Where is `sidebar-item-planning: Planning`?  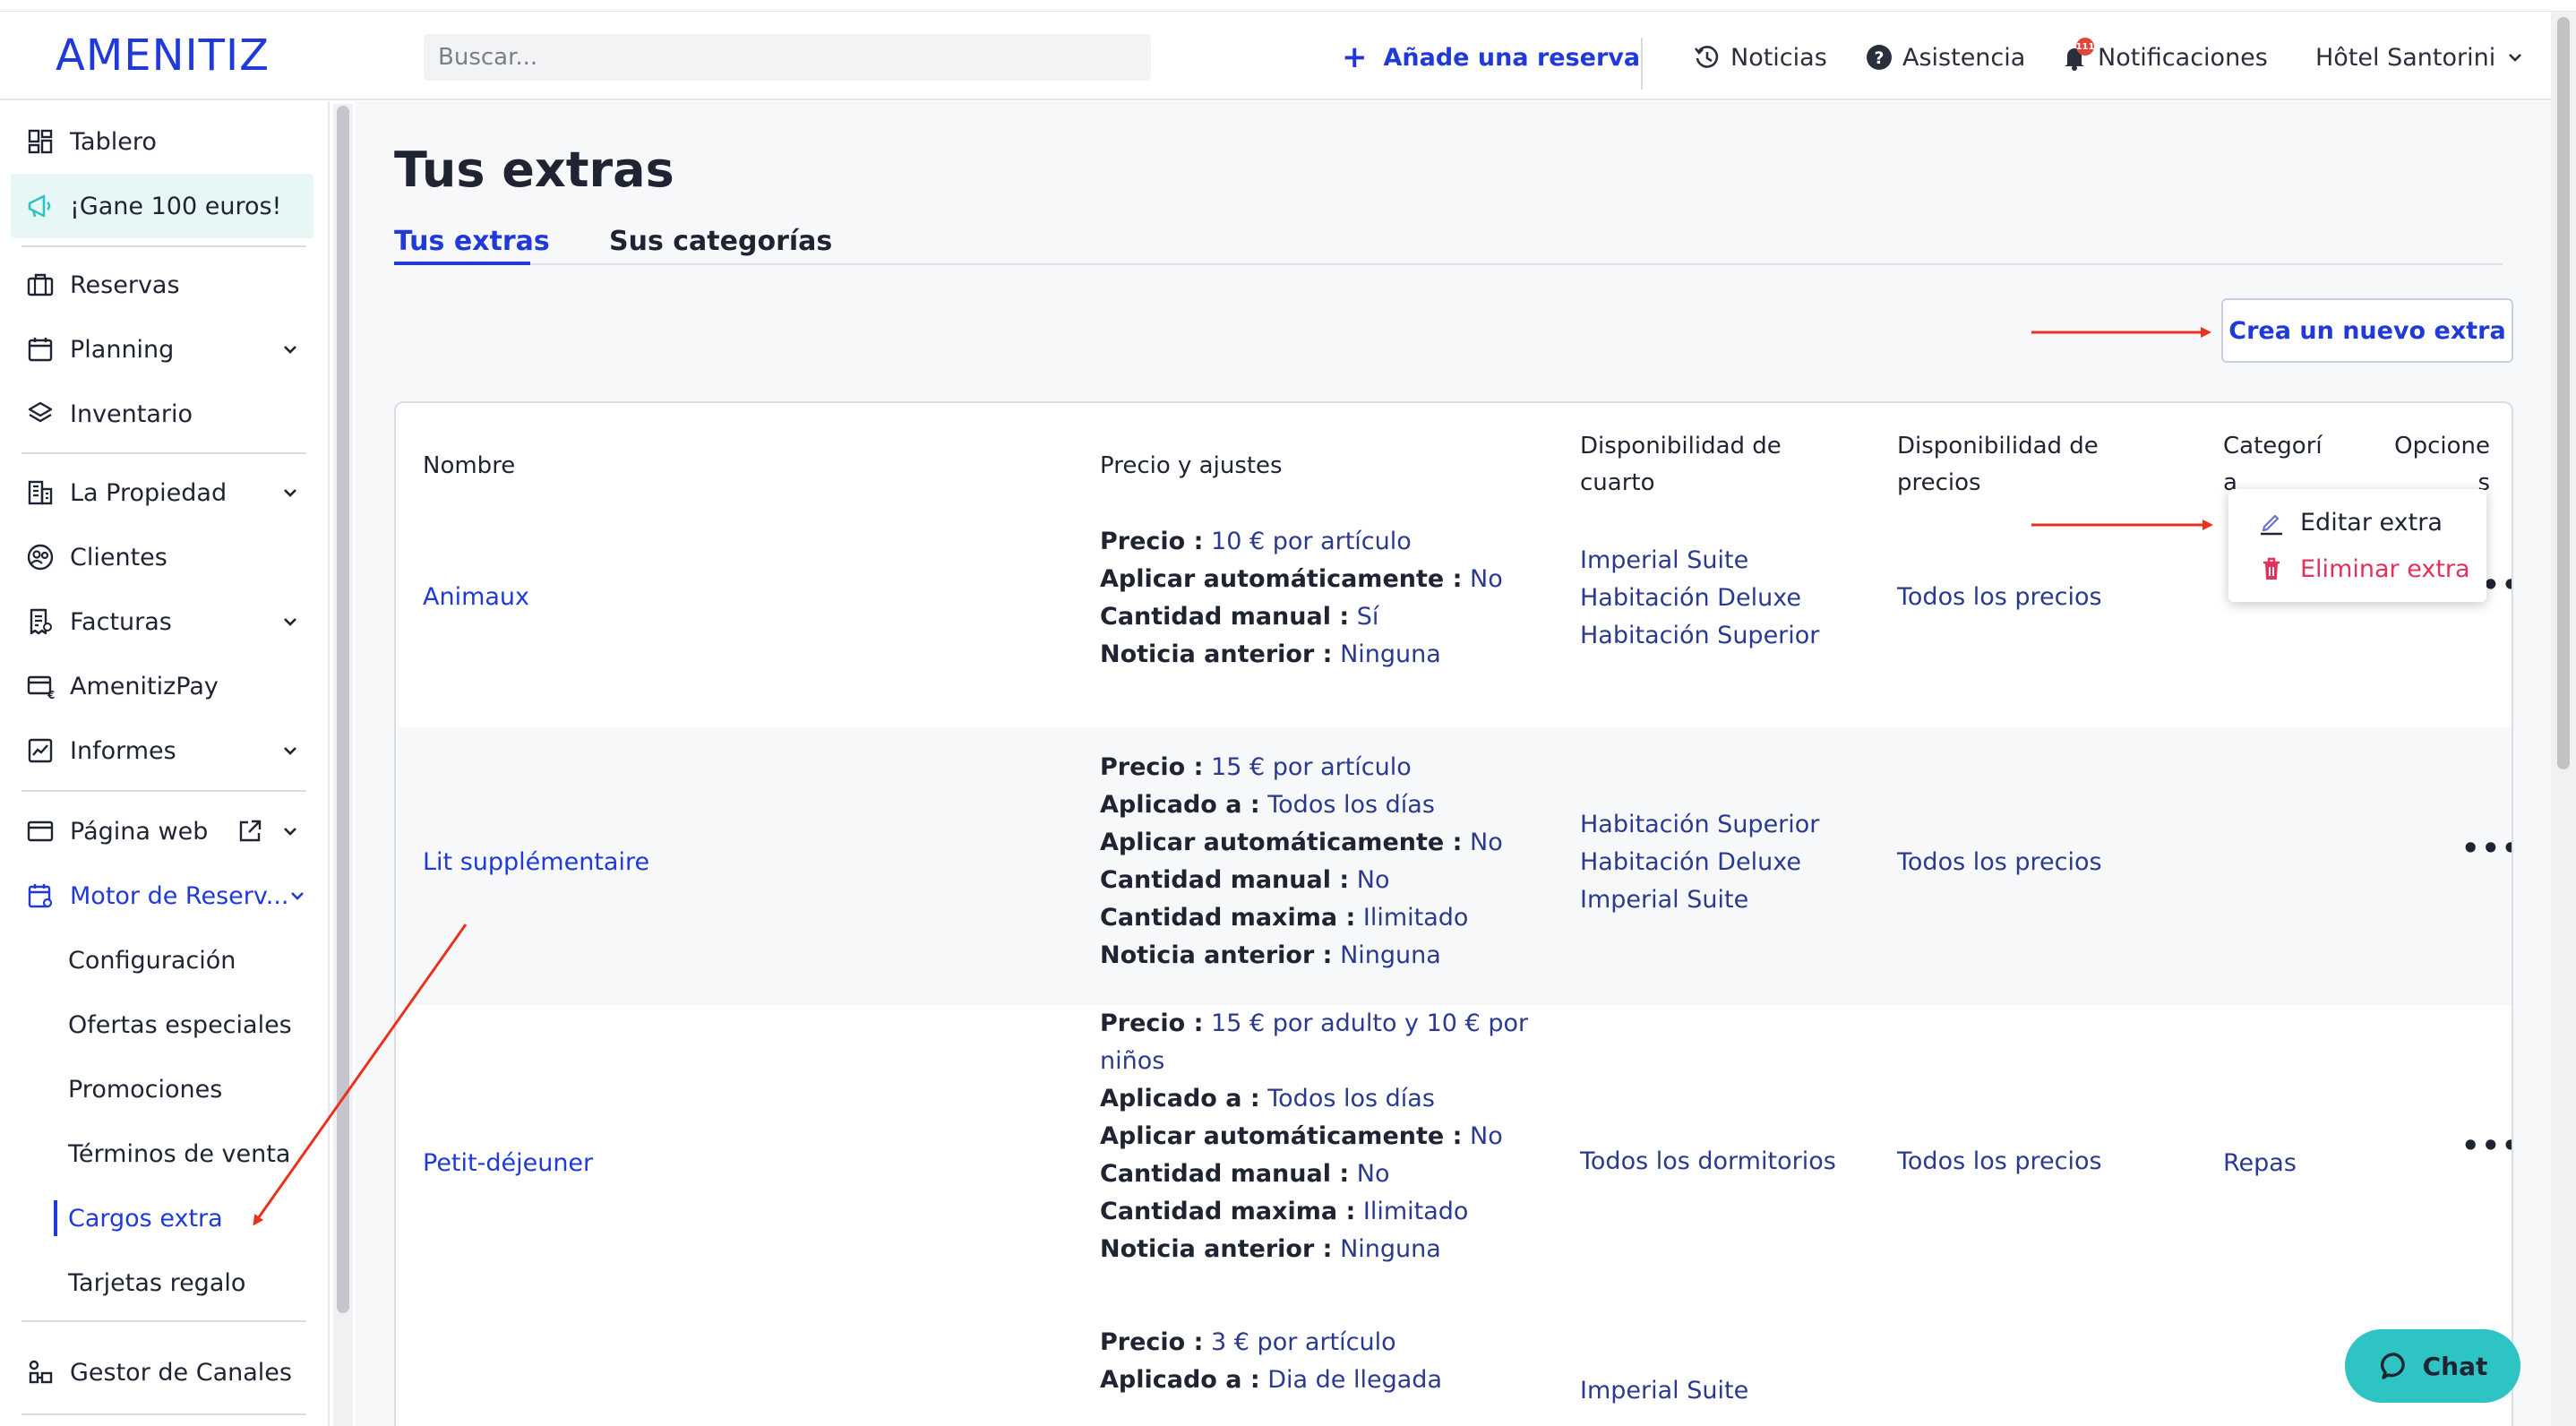
sidebar-item-planning: Planning is located at coordinates (162, 349).